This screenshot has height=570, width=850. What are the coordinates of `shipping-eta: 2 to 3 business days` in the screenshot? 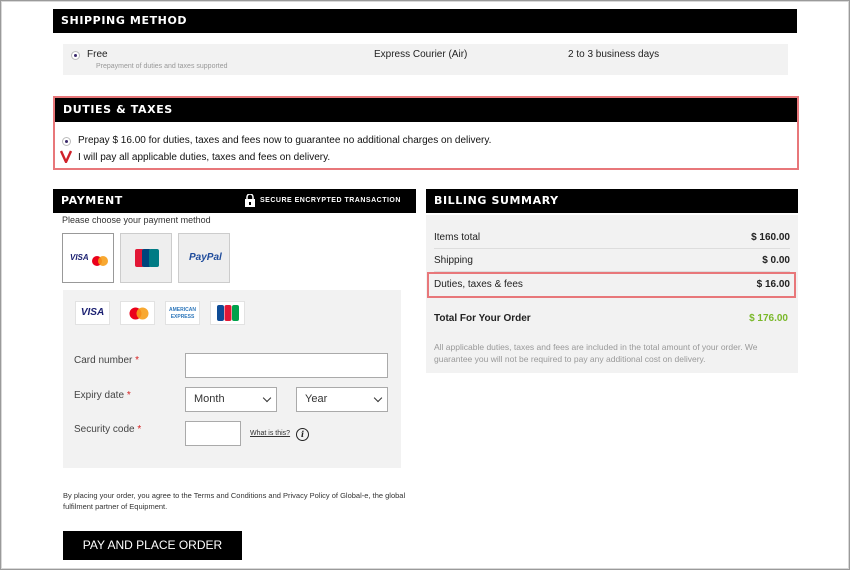 It's located at (614, 54).